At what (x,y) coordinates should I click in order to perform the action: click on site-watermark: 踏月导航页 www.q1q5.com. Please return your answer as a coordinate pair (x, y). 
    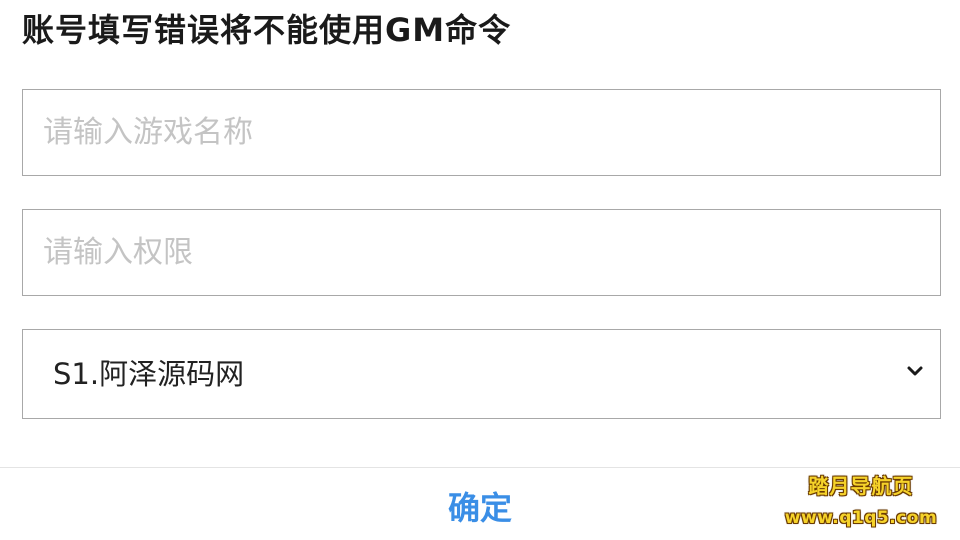
    Looking at the image, I should click on (861, 502).